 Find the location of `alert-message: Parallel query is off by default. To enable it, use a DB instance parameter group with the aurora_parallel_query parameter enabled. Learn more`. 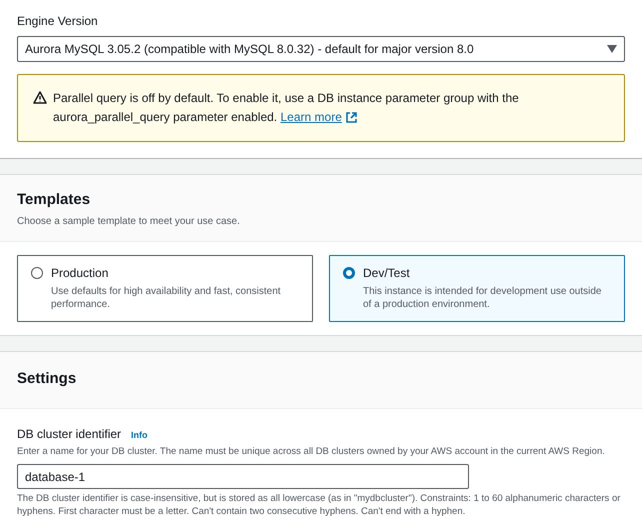

alert-message: Parallel query is off by default. To enable it, use a DB instance parameter group with the aurora_parallel_query parameter enabled. Learn more is located at coordinates (328, 108).